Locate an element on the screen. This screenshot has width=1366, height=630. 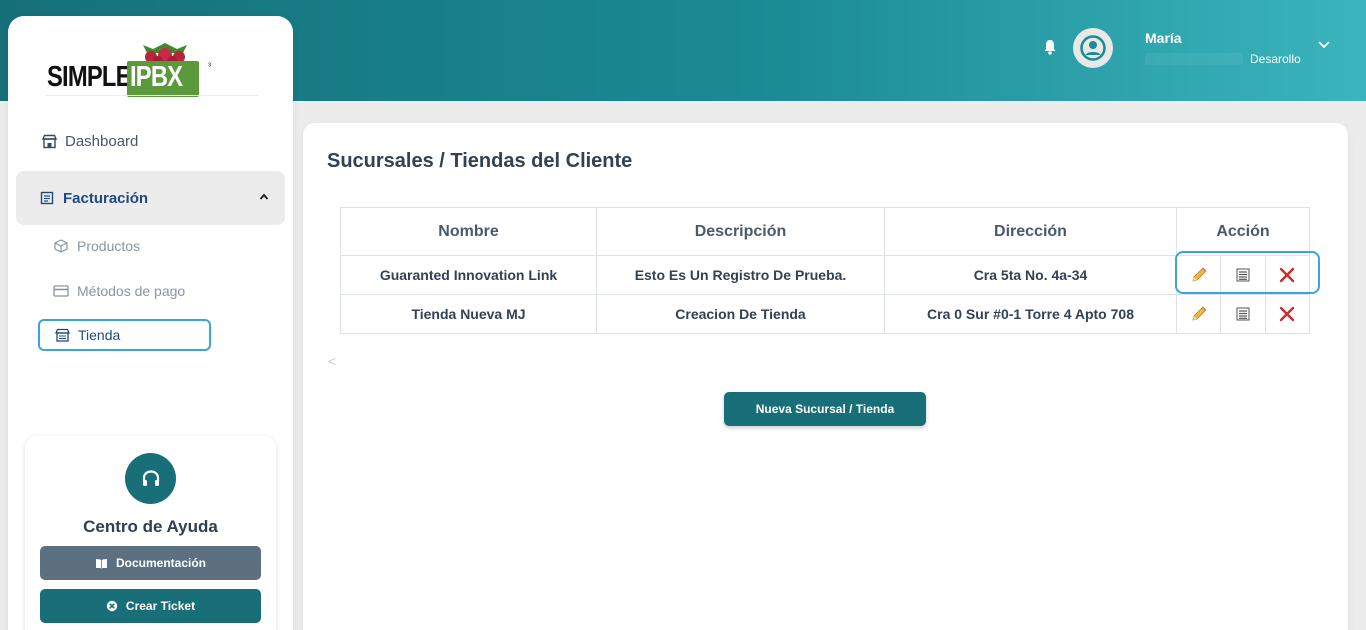
column-header-accion: Acción is located at coordinates (1243, 231).